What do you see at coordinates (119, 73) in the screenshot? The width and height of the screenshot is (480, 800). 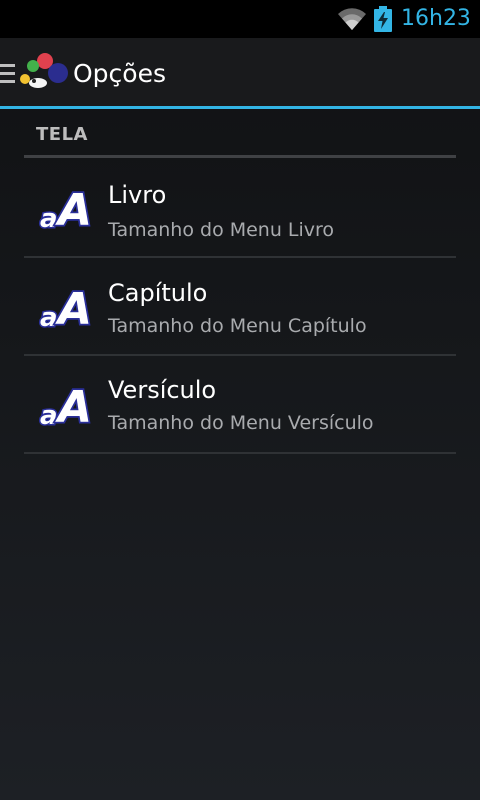 I see `page-title: Opções` at bounding box center [119, 73].